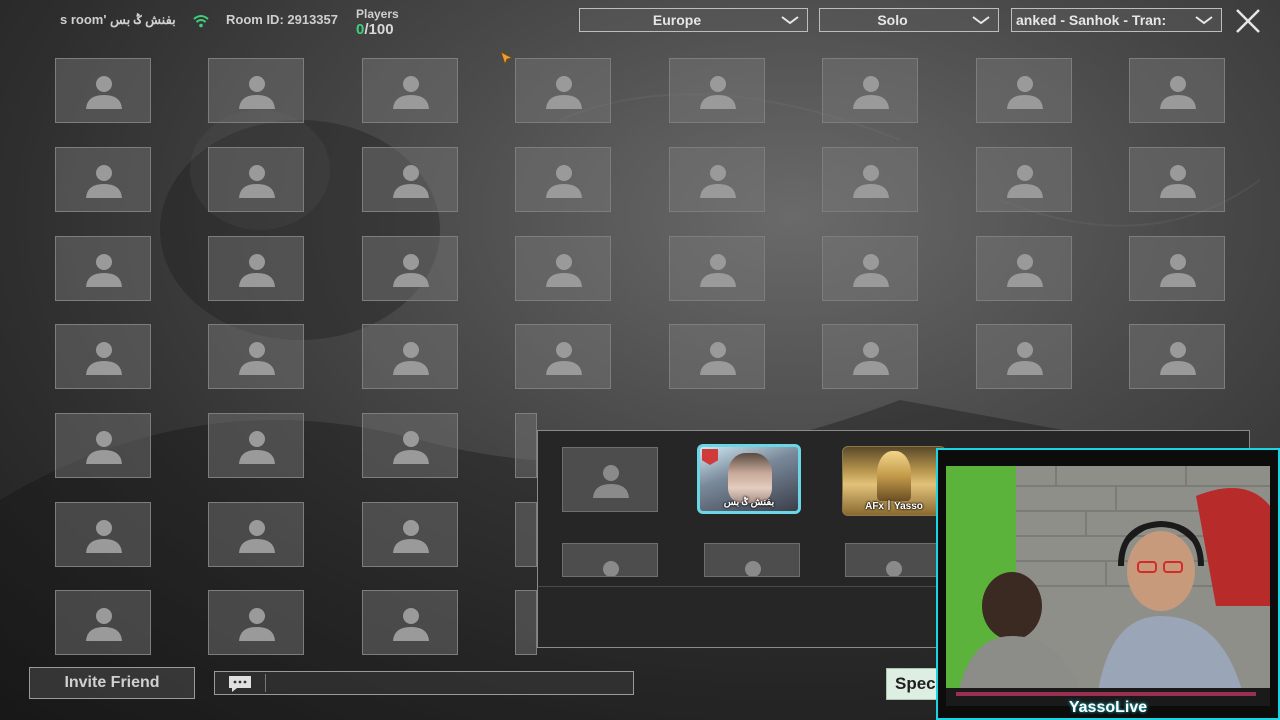 The height and width of the screenshot is (720, 1280). I want to click on webcam-video, so click(1108, 586).